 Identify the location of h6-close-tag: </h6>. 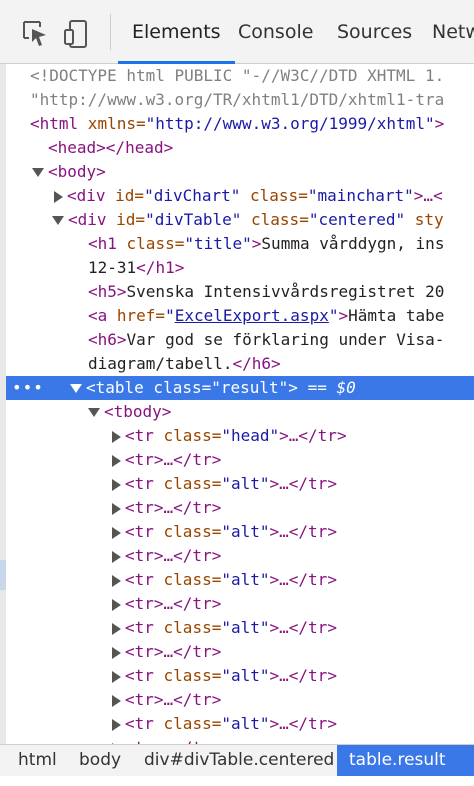
(256, 363).